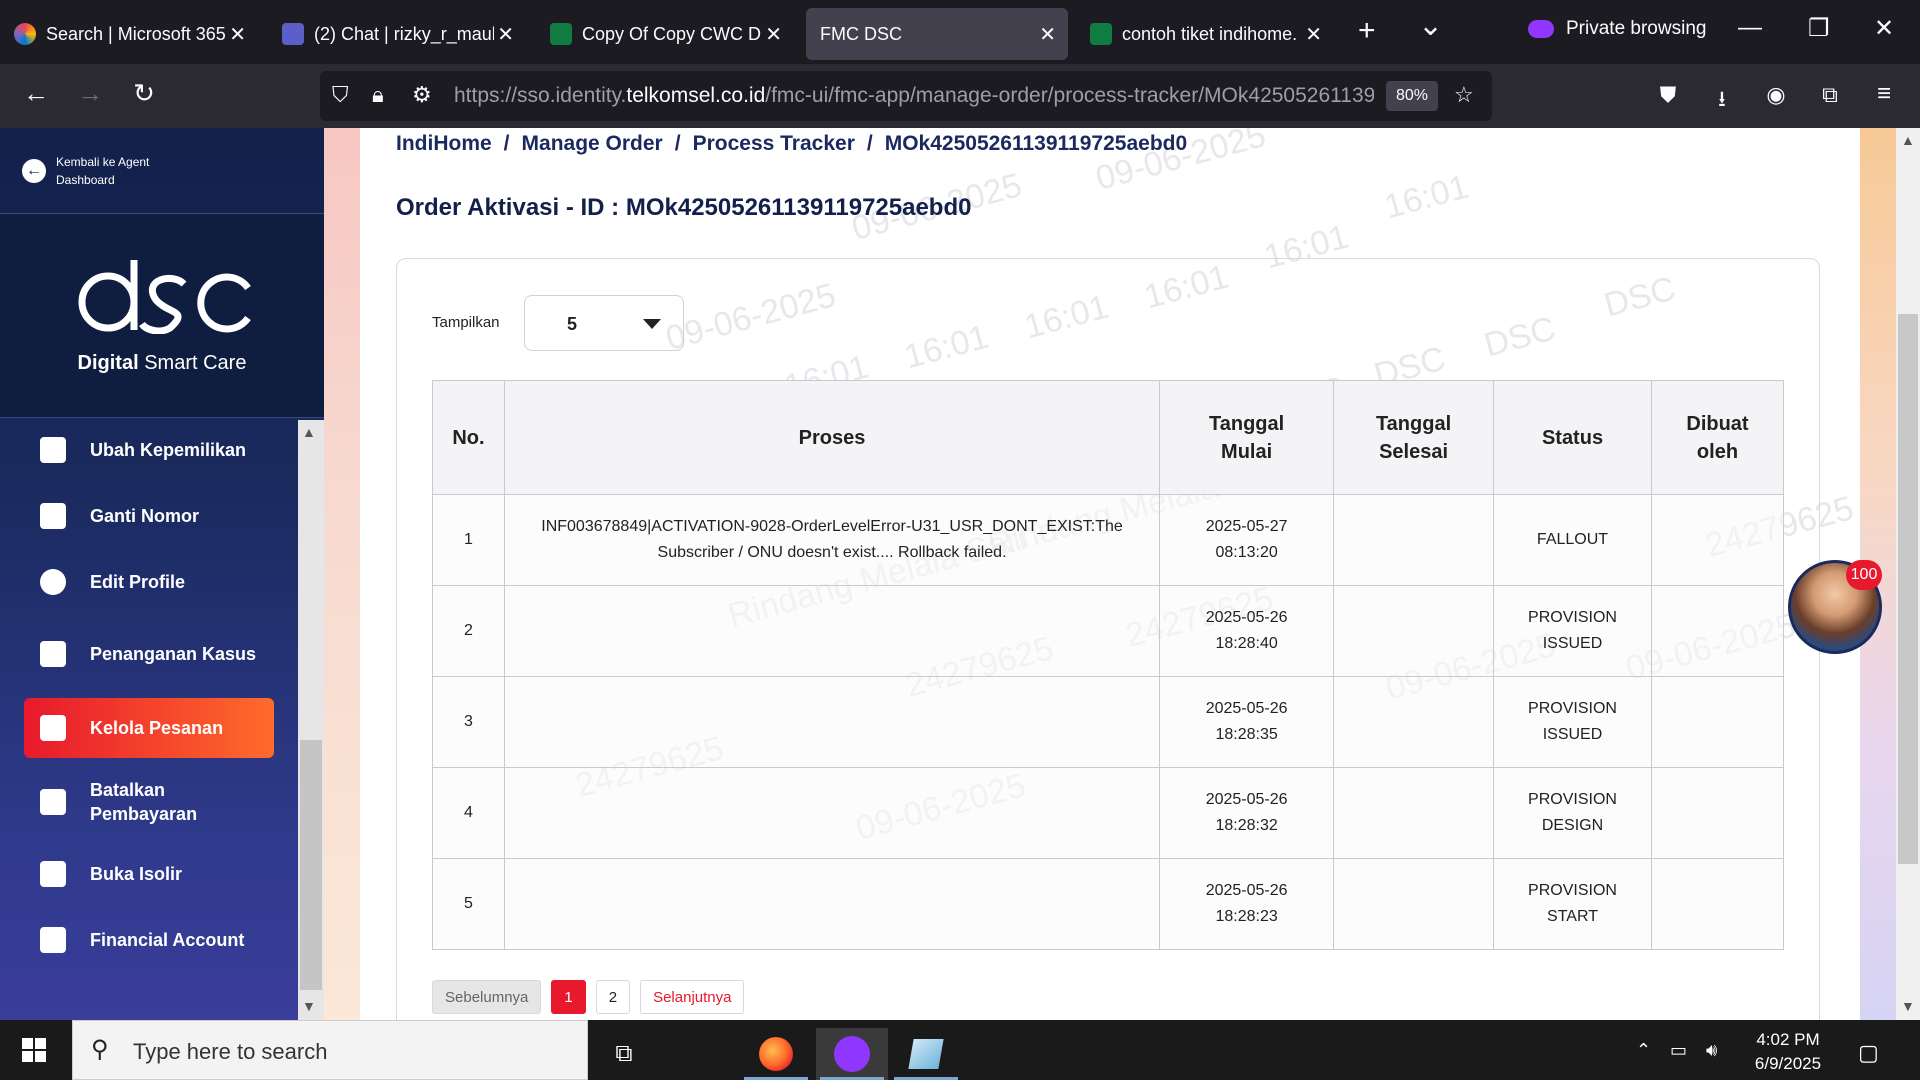  I want to click on shield-icon: ⛉, so click(340, 95).